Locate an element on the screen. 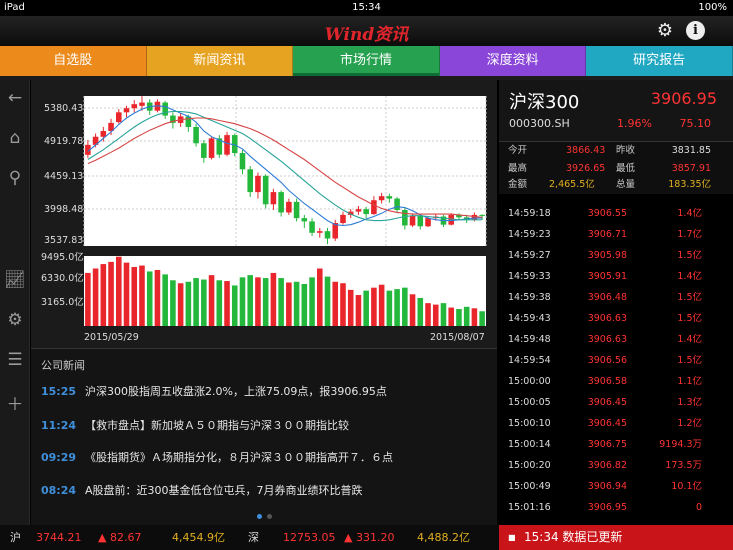 This screenshot has width=733, height=550. main-tabs: 自选股 新闻资讯 市场行情 深度资料 研究报告 is located at coordinates (366, 61).